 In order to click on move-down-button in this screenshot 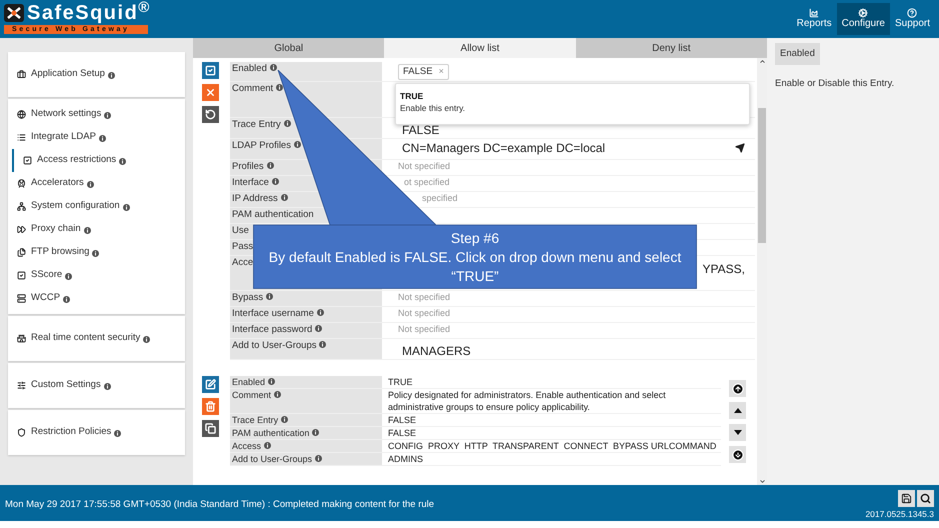, I will do `click(737, 432)`.